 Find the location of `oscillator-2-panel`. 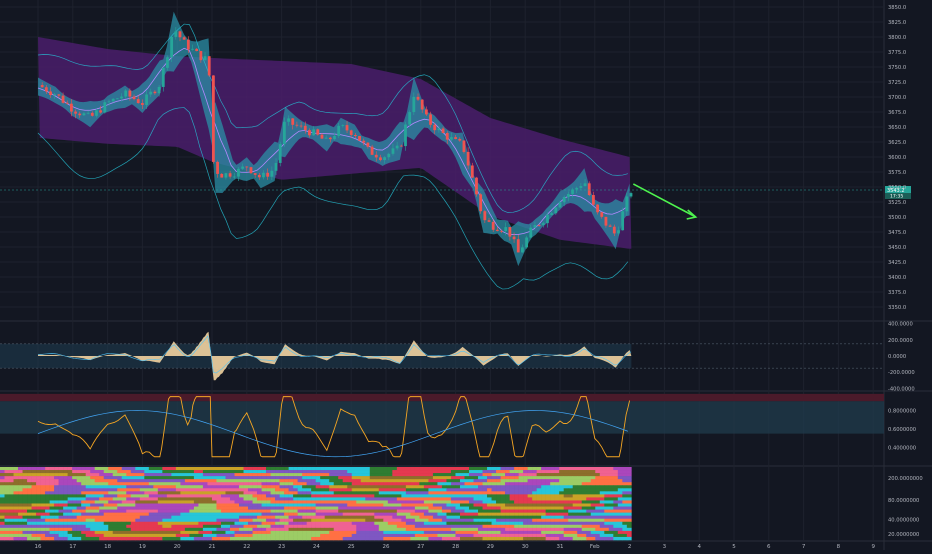

oscillator-2-panel is located at coordinates (442, 425).